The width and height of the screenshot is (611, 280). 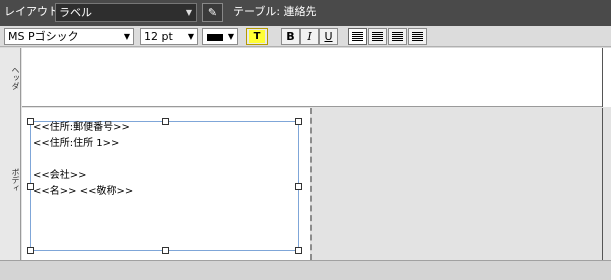 I want to click on align-right-button, so click(x=397, y=36).